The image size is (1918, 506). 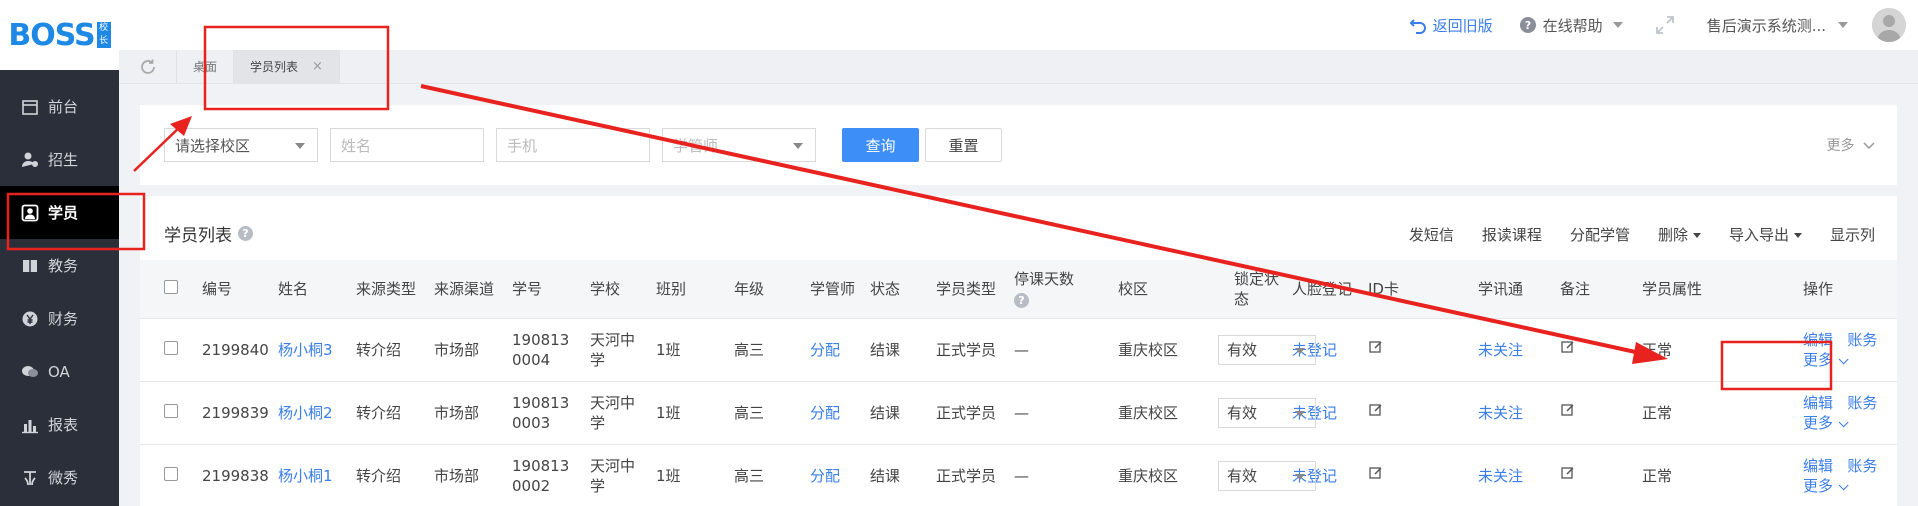 I want to click on sidebar-item-frontdesk: 前台, so click(x=59, y=106).